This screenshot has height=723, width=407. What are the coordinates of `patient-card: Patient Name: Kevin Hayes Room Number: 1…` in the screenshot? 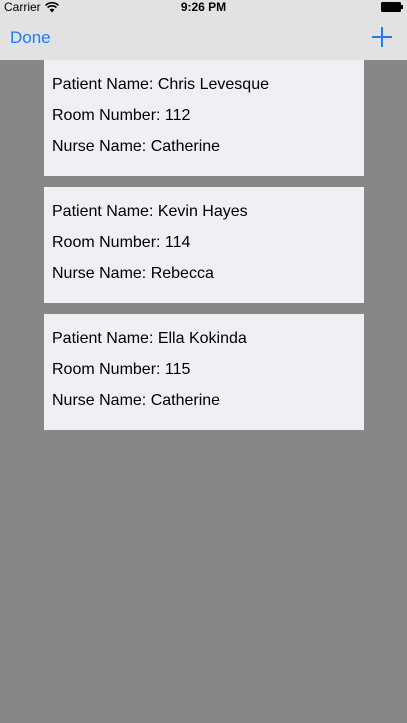 It's located at (204, 245).